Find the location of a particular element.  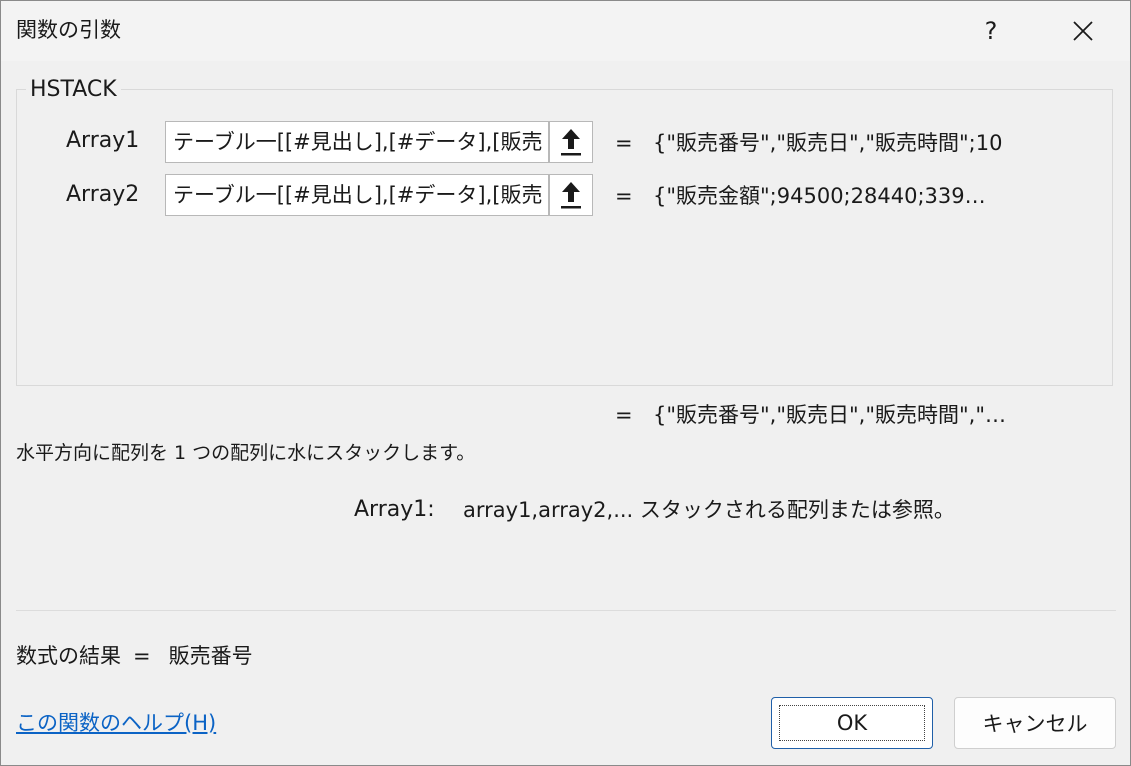

close-icon is located at coordinates (1083, 31).